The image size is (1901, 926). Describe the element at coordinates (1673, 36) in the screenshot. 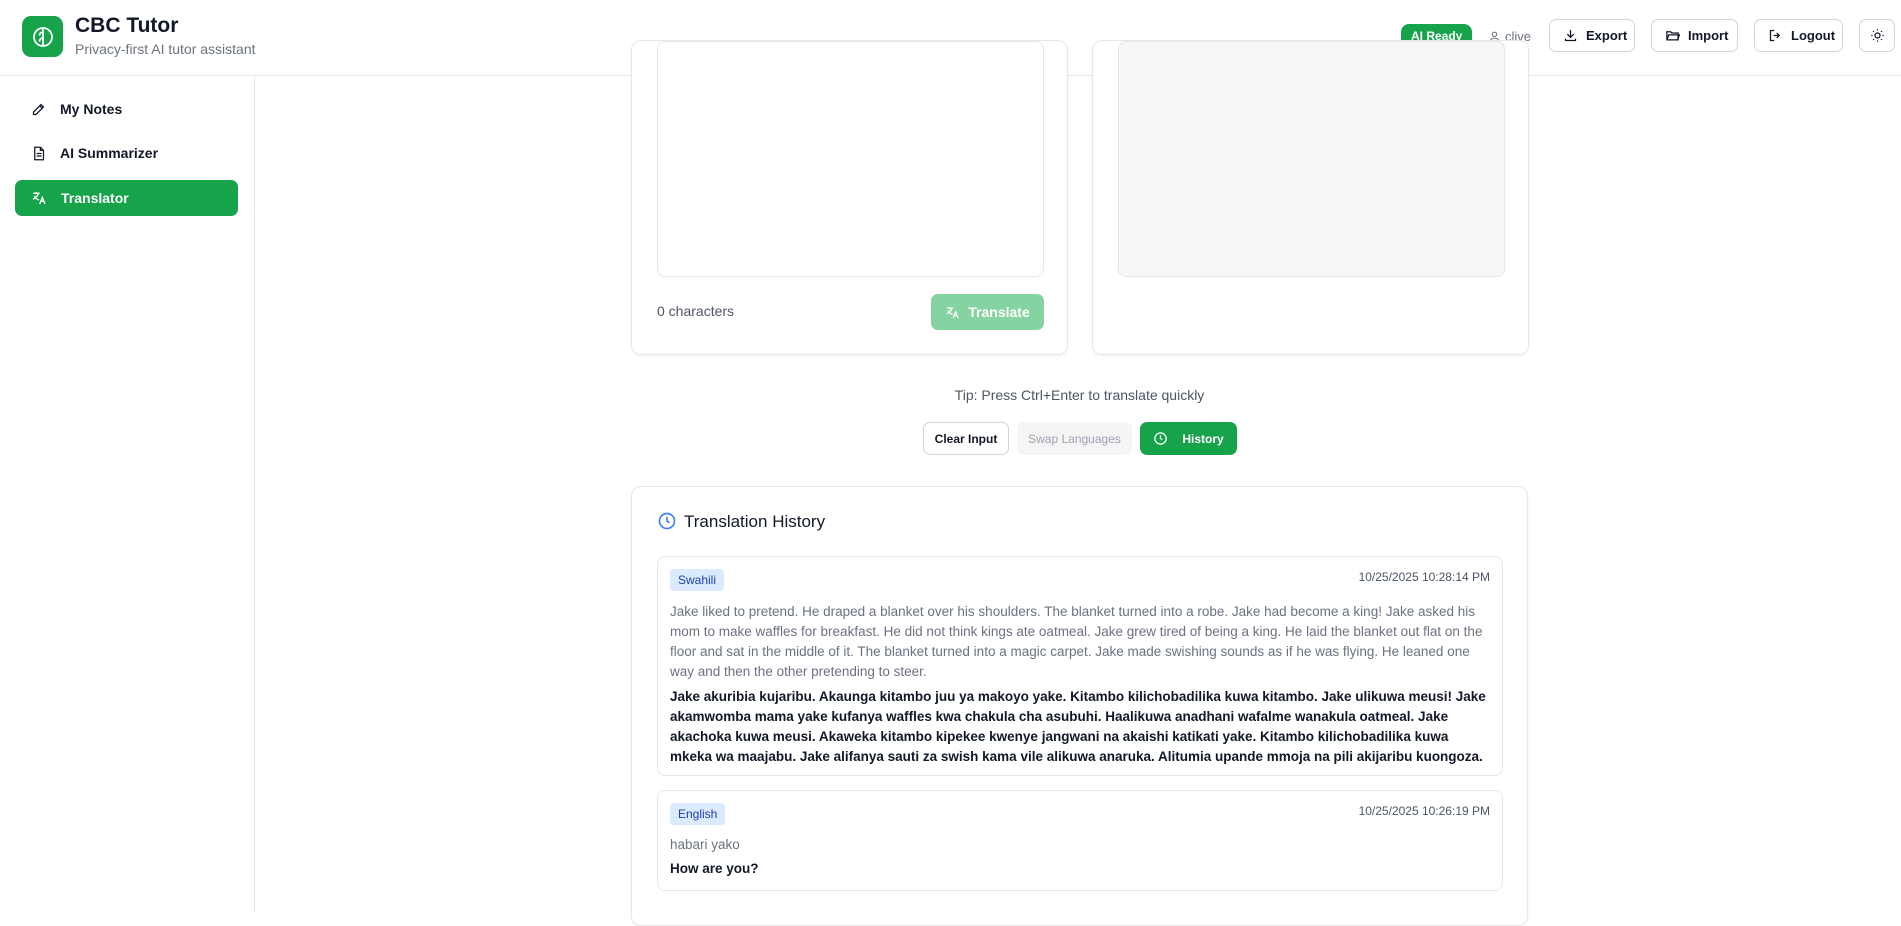

I see `folder-open-icon` at that location.